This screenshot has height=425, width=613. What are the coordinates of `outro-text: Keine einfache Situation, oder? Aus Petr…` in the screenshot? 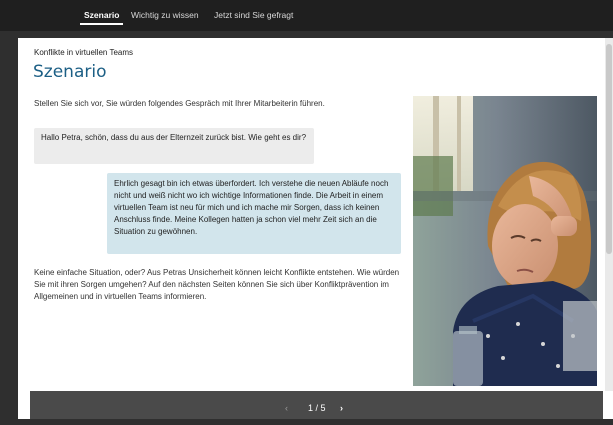 It's located at (217, 284).